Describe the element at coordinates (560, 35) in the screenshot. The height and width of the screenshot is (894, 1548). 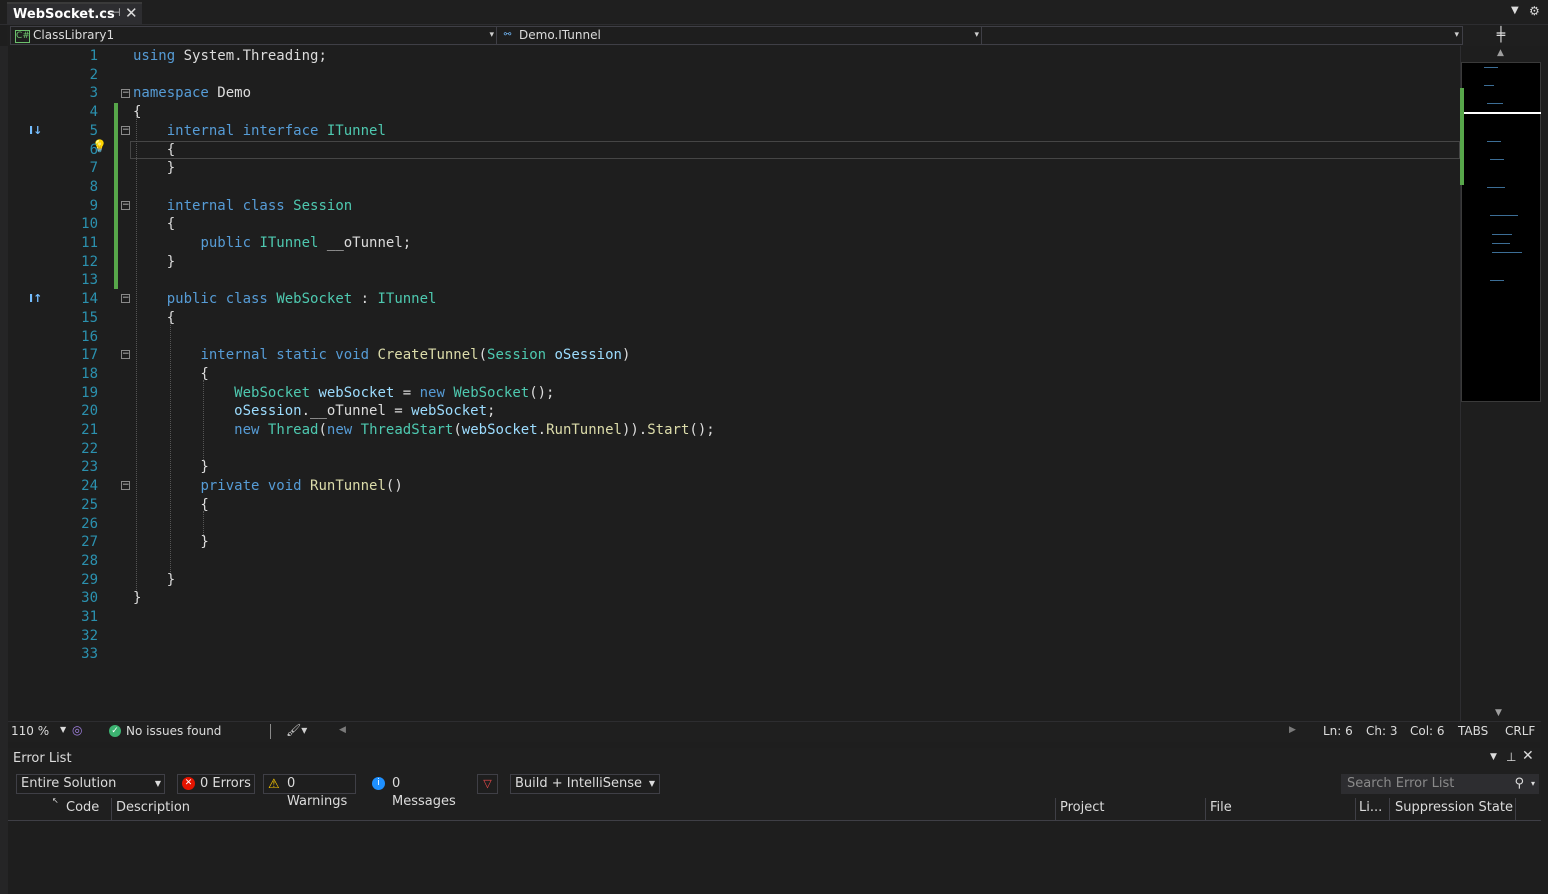
I see `type-dropdown-label: Demo.ITunnel` at that location.